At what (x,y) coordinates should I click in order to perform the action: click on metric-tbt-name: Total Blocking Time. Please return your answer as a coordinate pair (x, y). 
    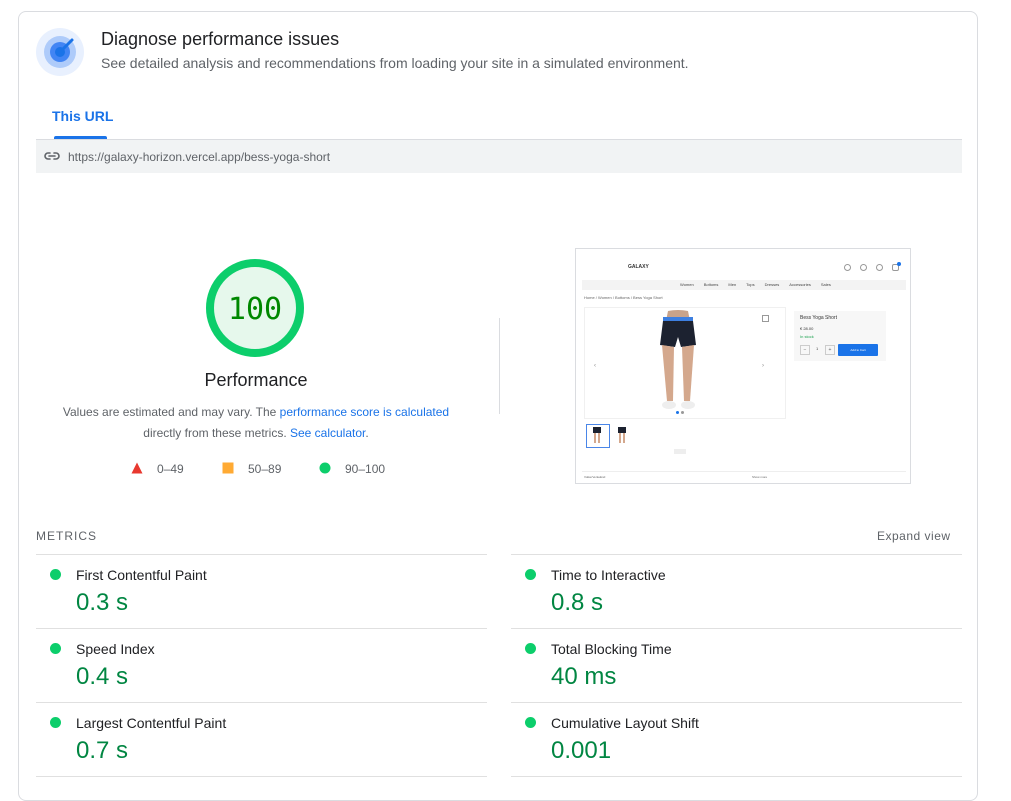
    Looking at the image, I should click on (611, 649).